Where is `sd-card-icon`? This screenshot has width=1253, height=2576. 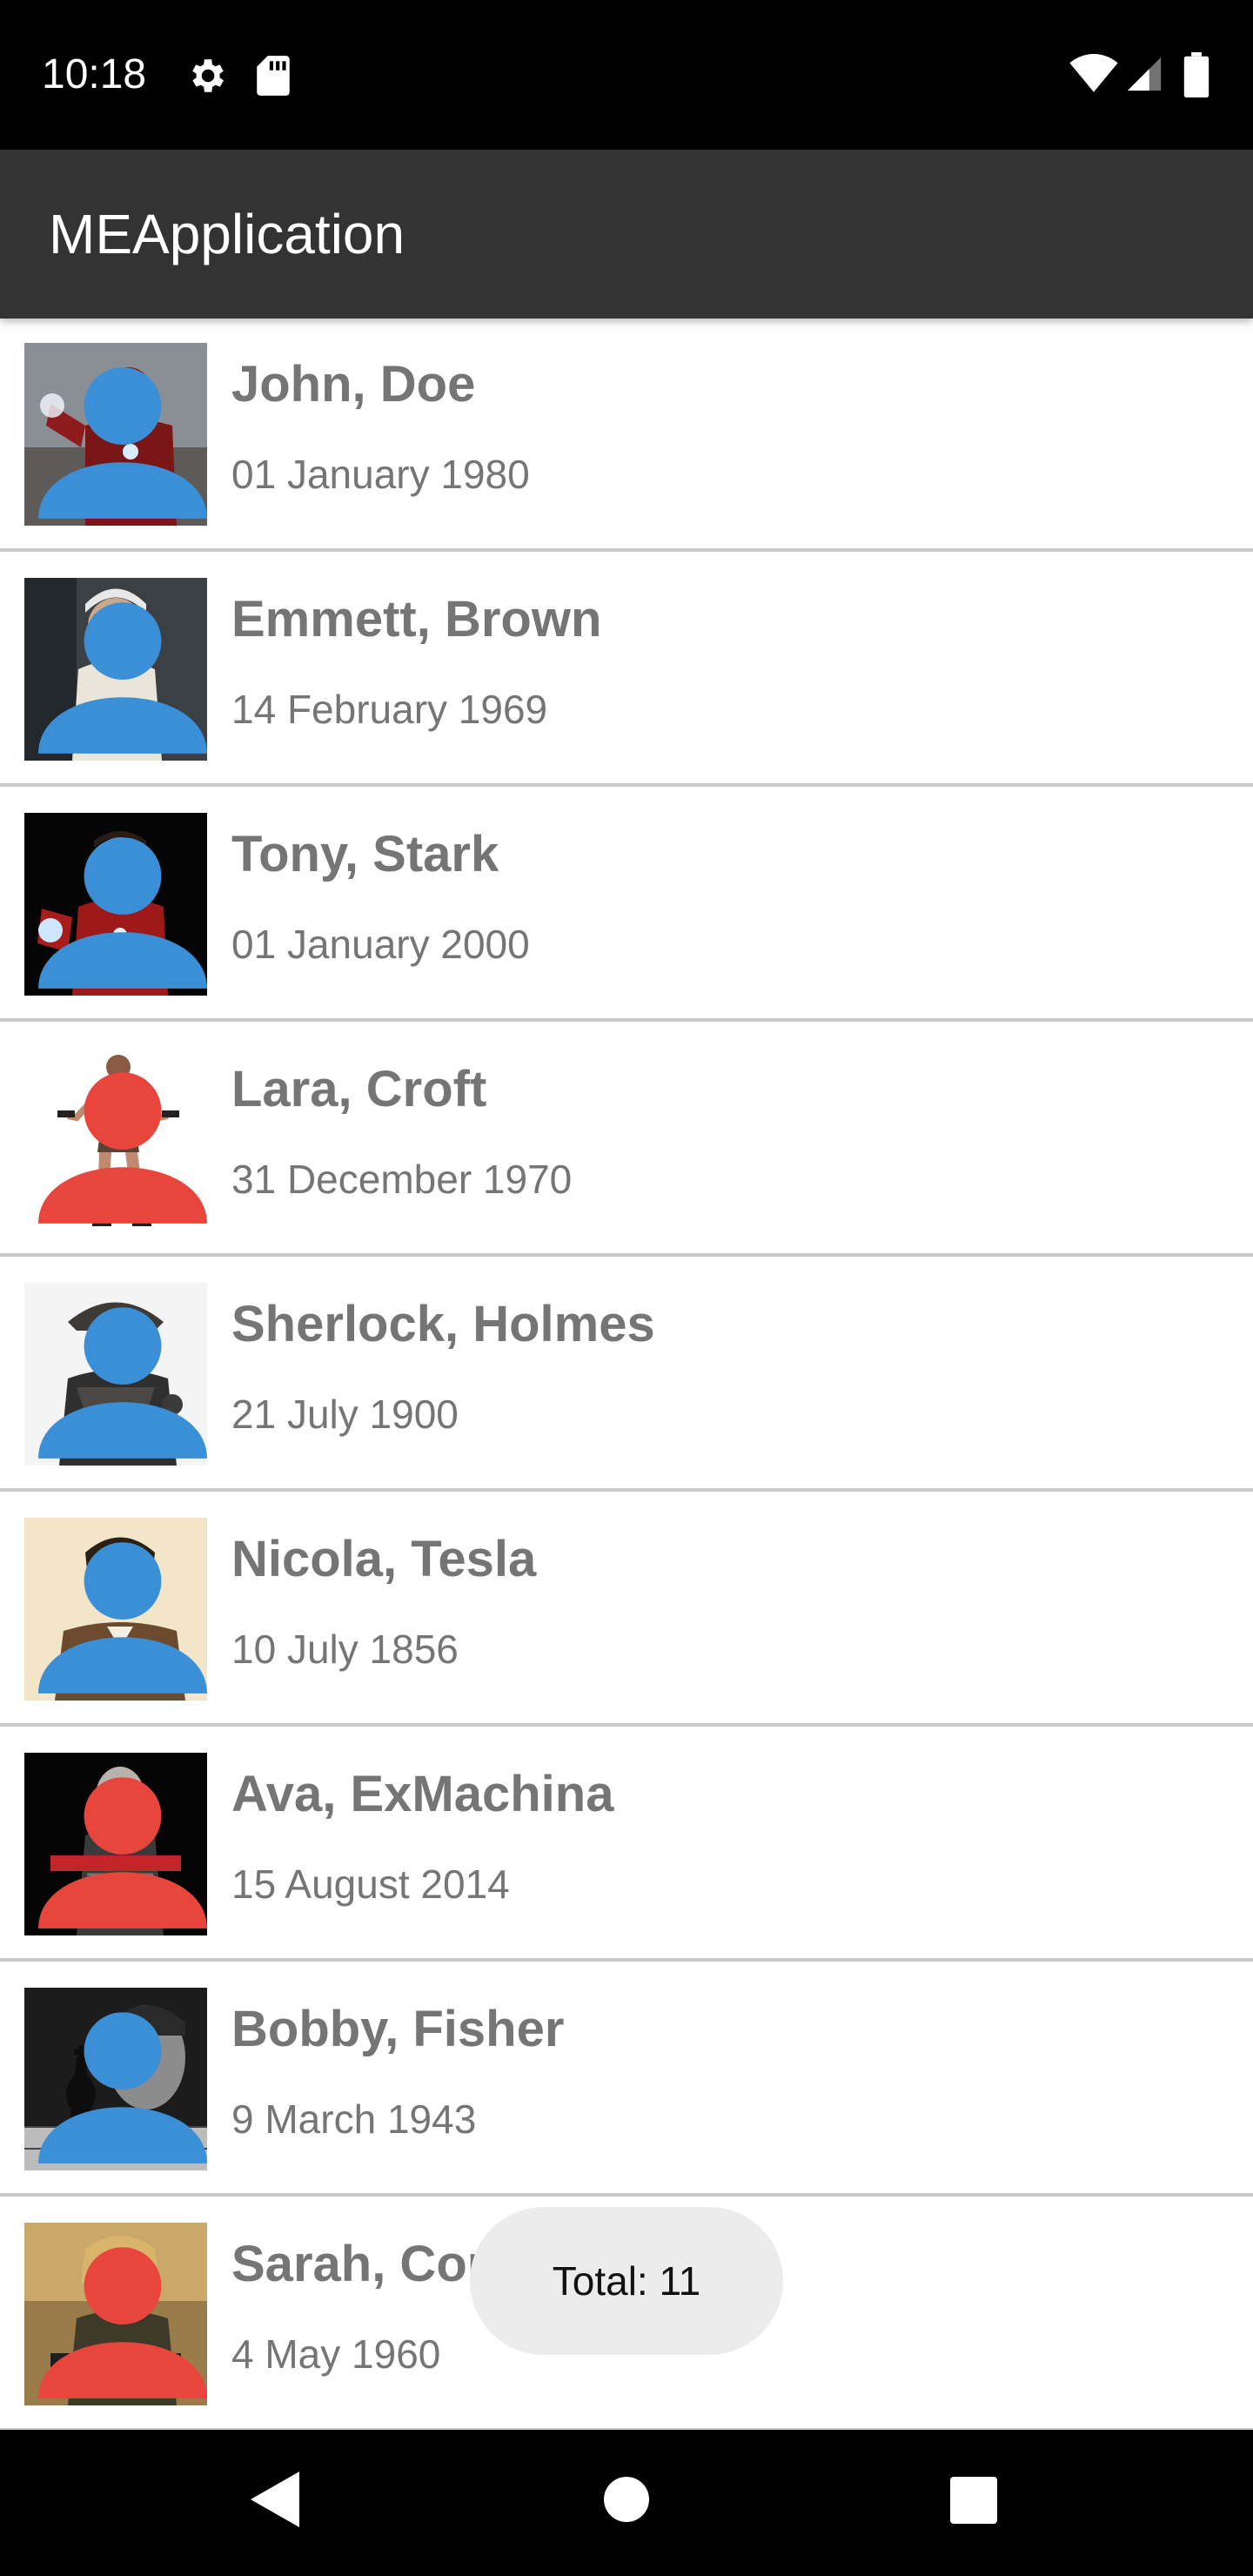
sd-card-icon is located at coordinates (273, 76).